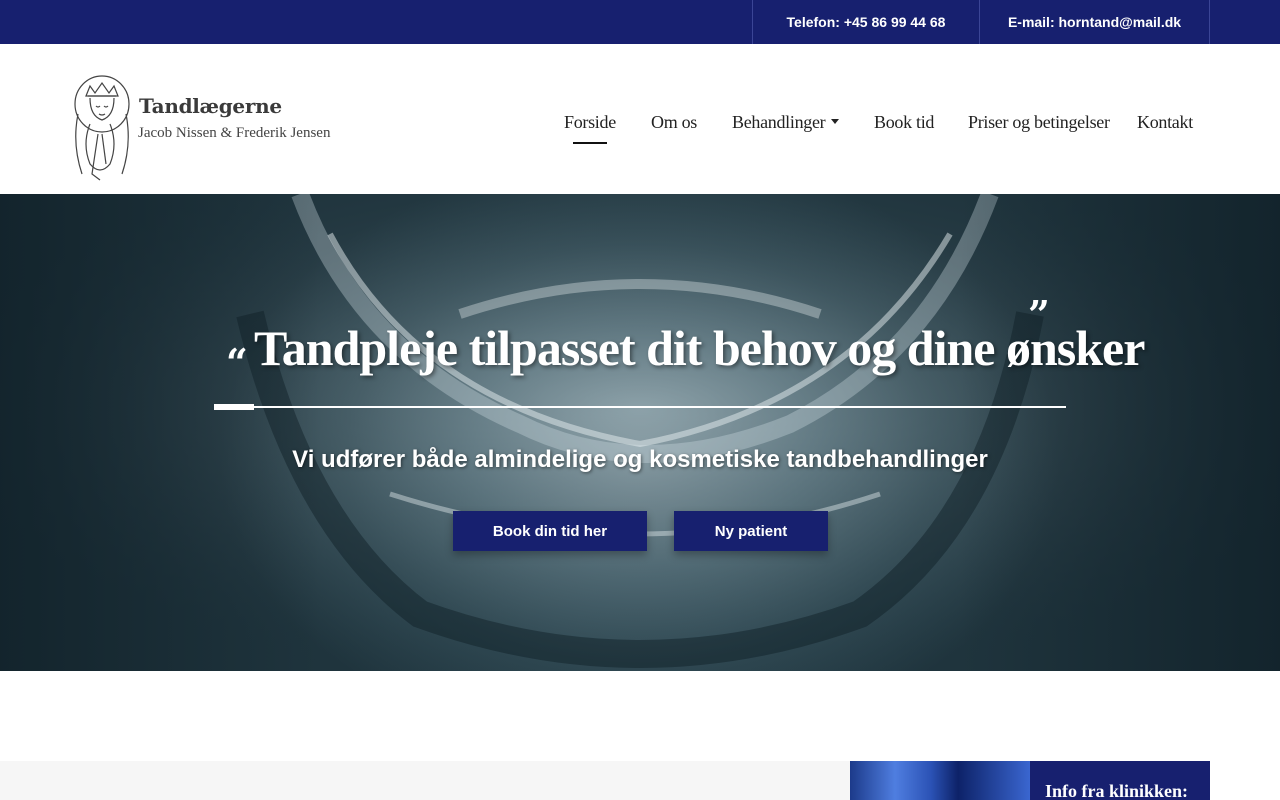  Describe the element at coordinates (865, 22) in the screenshot. I see `phone-link: Telefon: +45 86 99 44 68` at that location.